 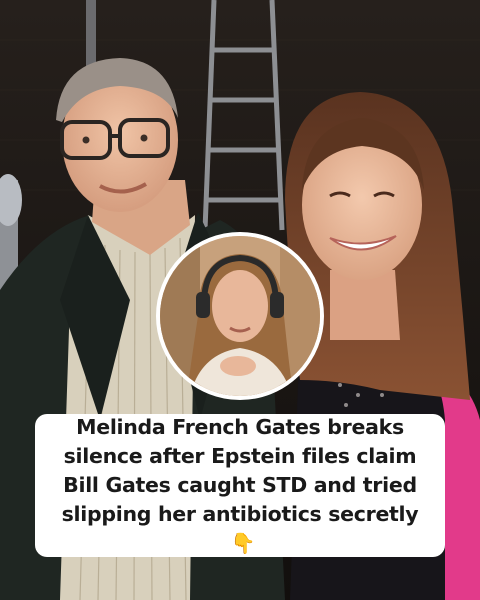 What do you see at coordinates (240, 514) in the screenshot?
I see `headline-line-4-text: slipping her antibiotics secretly` at bounding box center [240, 514].